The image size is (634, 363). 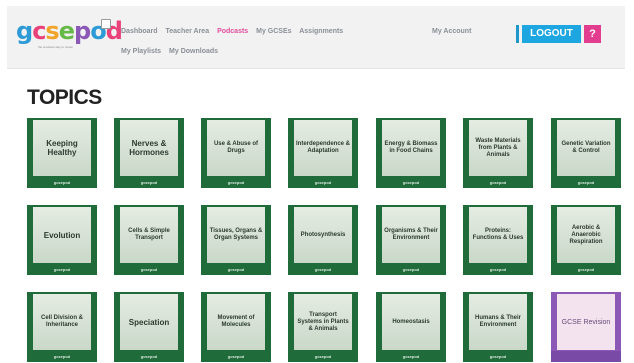 What do you see at coordinates (323, 321) in the screenshot?
I see `topic-label: Transport Systems in Plants & Animals` at bounding box center [323, 321].